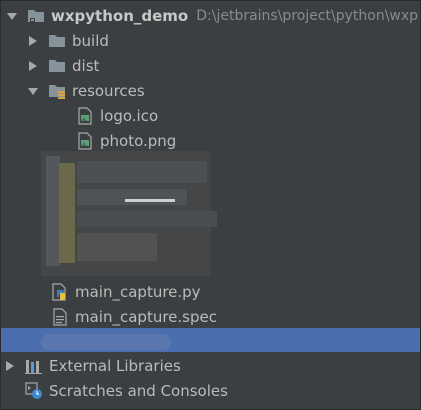 The width and height of the screenshot is (421, 410). What do you see at coordinates (34, 390) in the screenshot?
I see `scratches-icon` at bounding box center [34, 390].